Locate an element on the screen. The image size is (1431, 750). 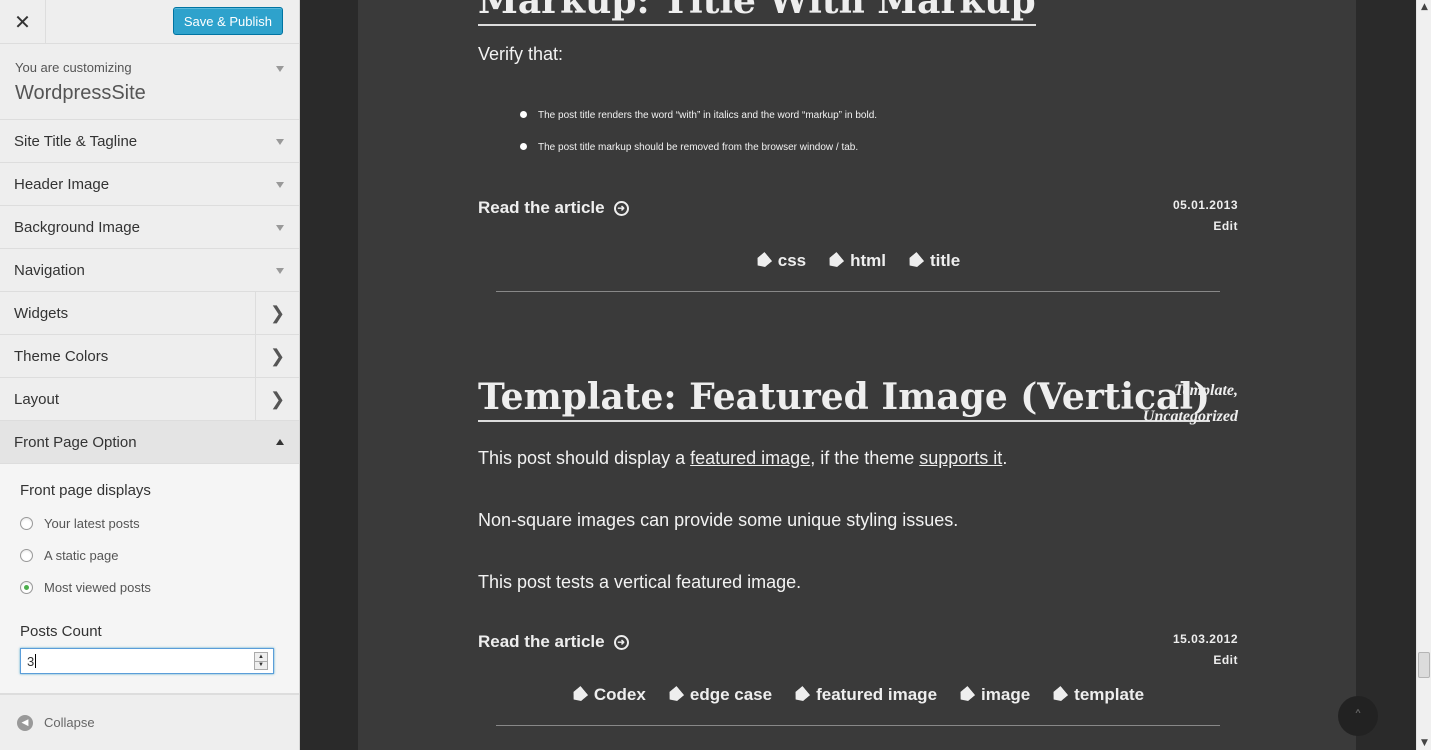
front-page-displays-label: Front page displays is located at coordinates (85, 490).